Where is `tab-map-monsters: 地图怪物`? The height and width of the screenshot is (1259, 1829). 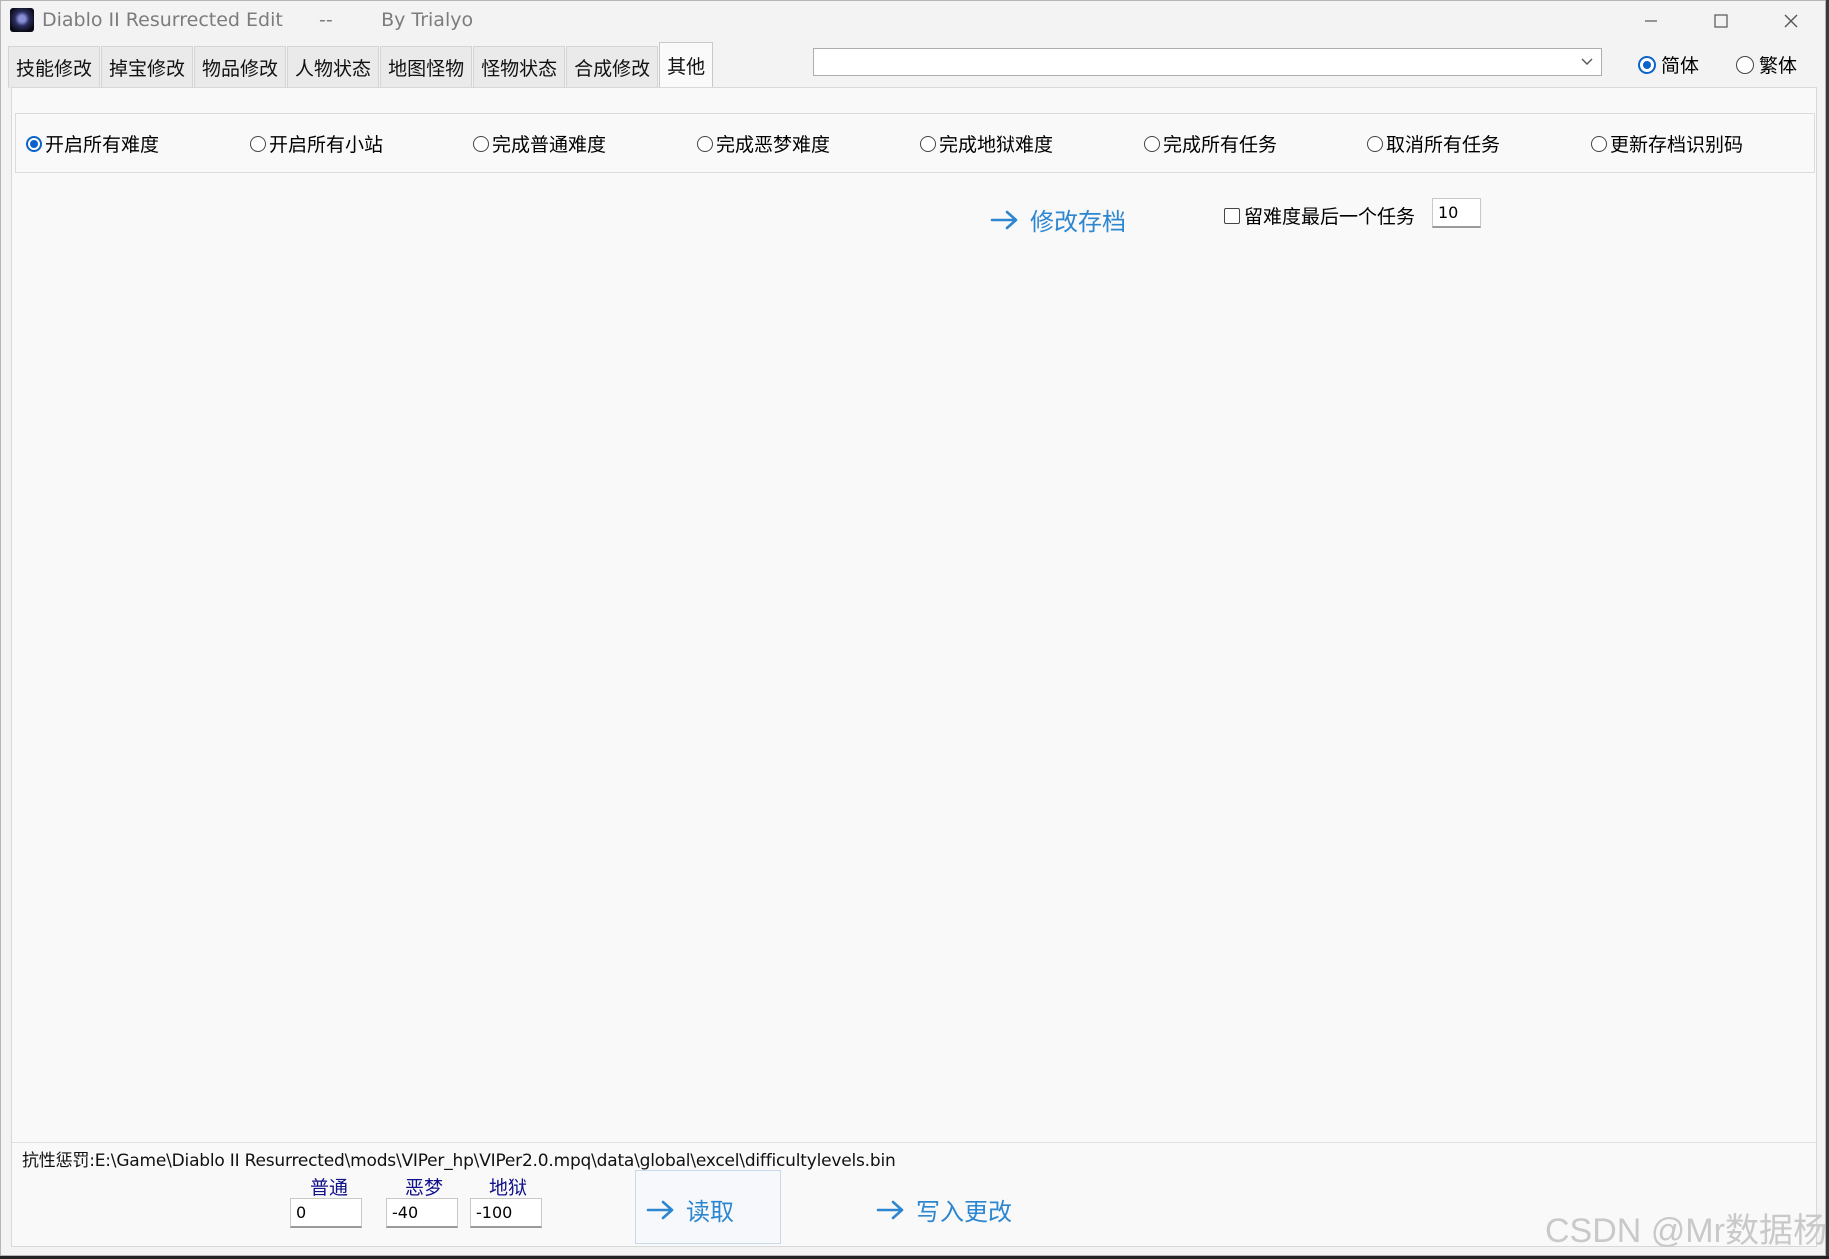
tab-map-monsters: 地图怪物 is located at coordinates (426, 67).